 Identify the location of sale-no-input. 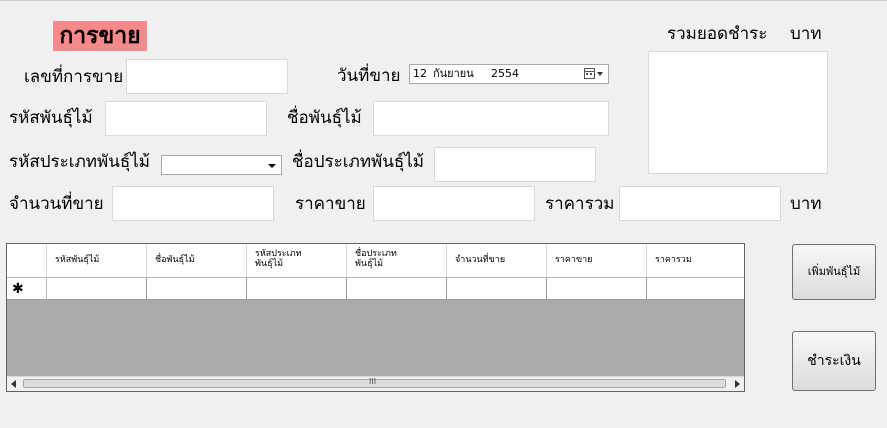
(207, 76).